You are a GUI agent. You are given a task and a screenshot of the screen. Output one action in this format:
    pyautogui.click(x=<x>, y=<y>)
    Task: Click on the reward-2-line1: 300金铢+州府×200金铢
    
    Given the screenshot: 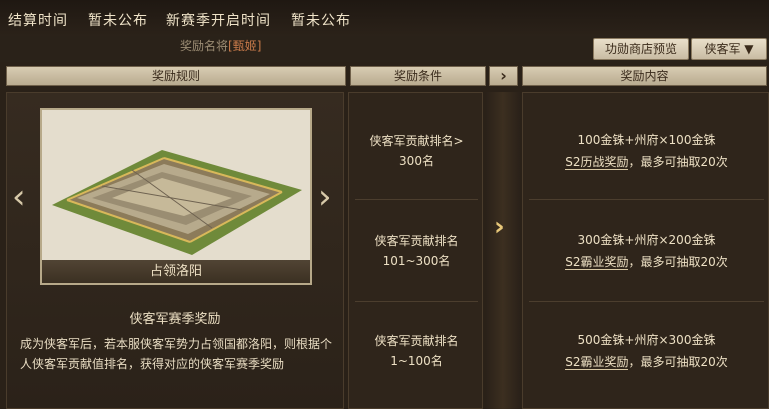 What is the action you would take?
    pyautogui.click(x=646, y=240)
    